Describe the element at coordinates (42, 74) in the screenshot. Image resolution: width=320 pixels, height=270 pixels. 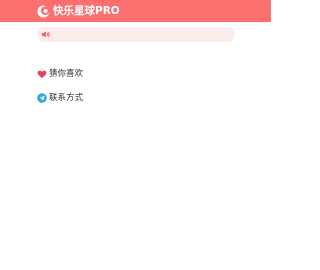
I see `heart-icon` at that location.